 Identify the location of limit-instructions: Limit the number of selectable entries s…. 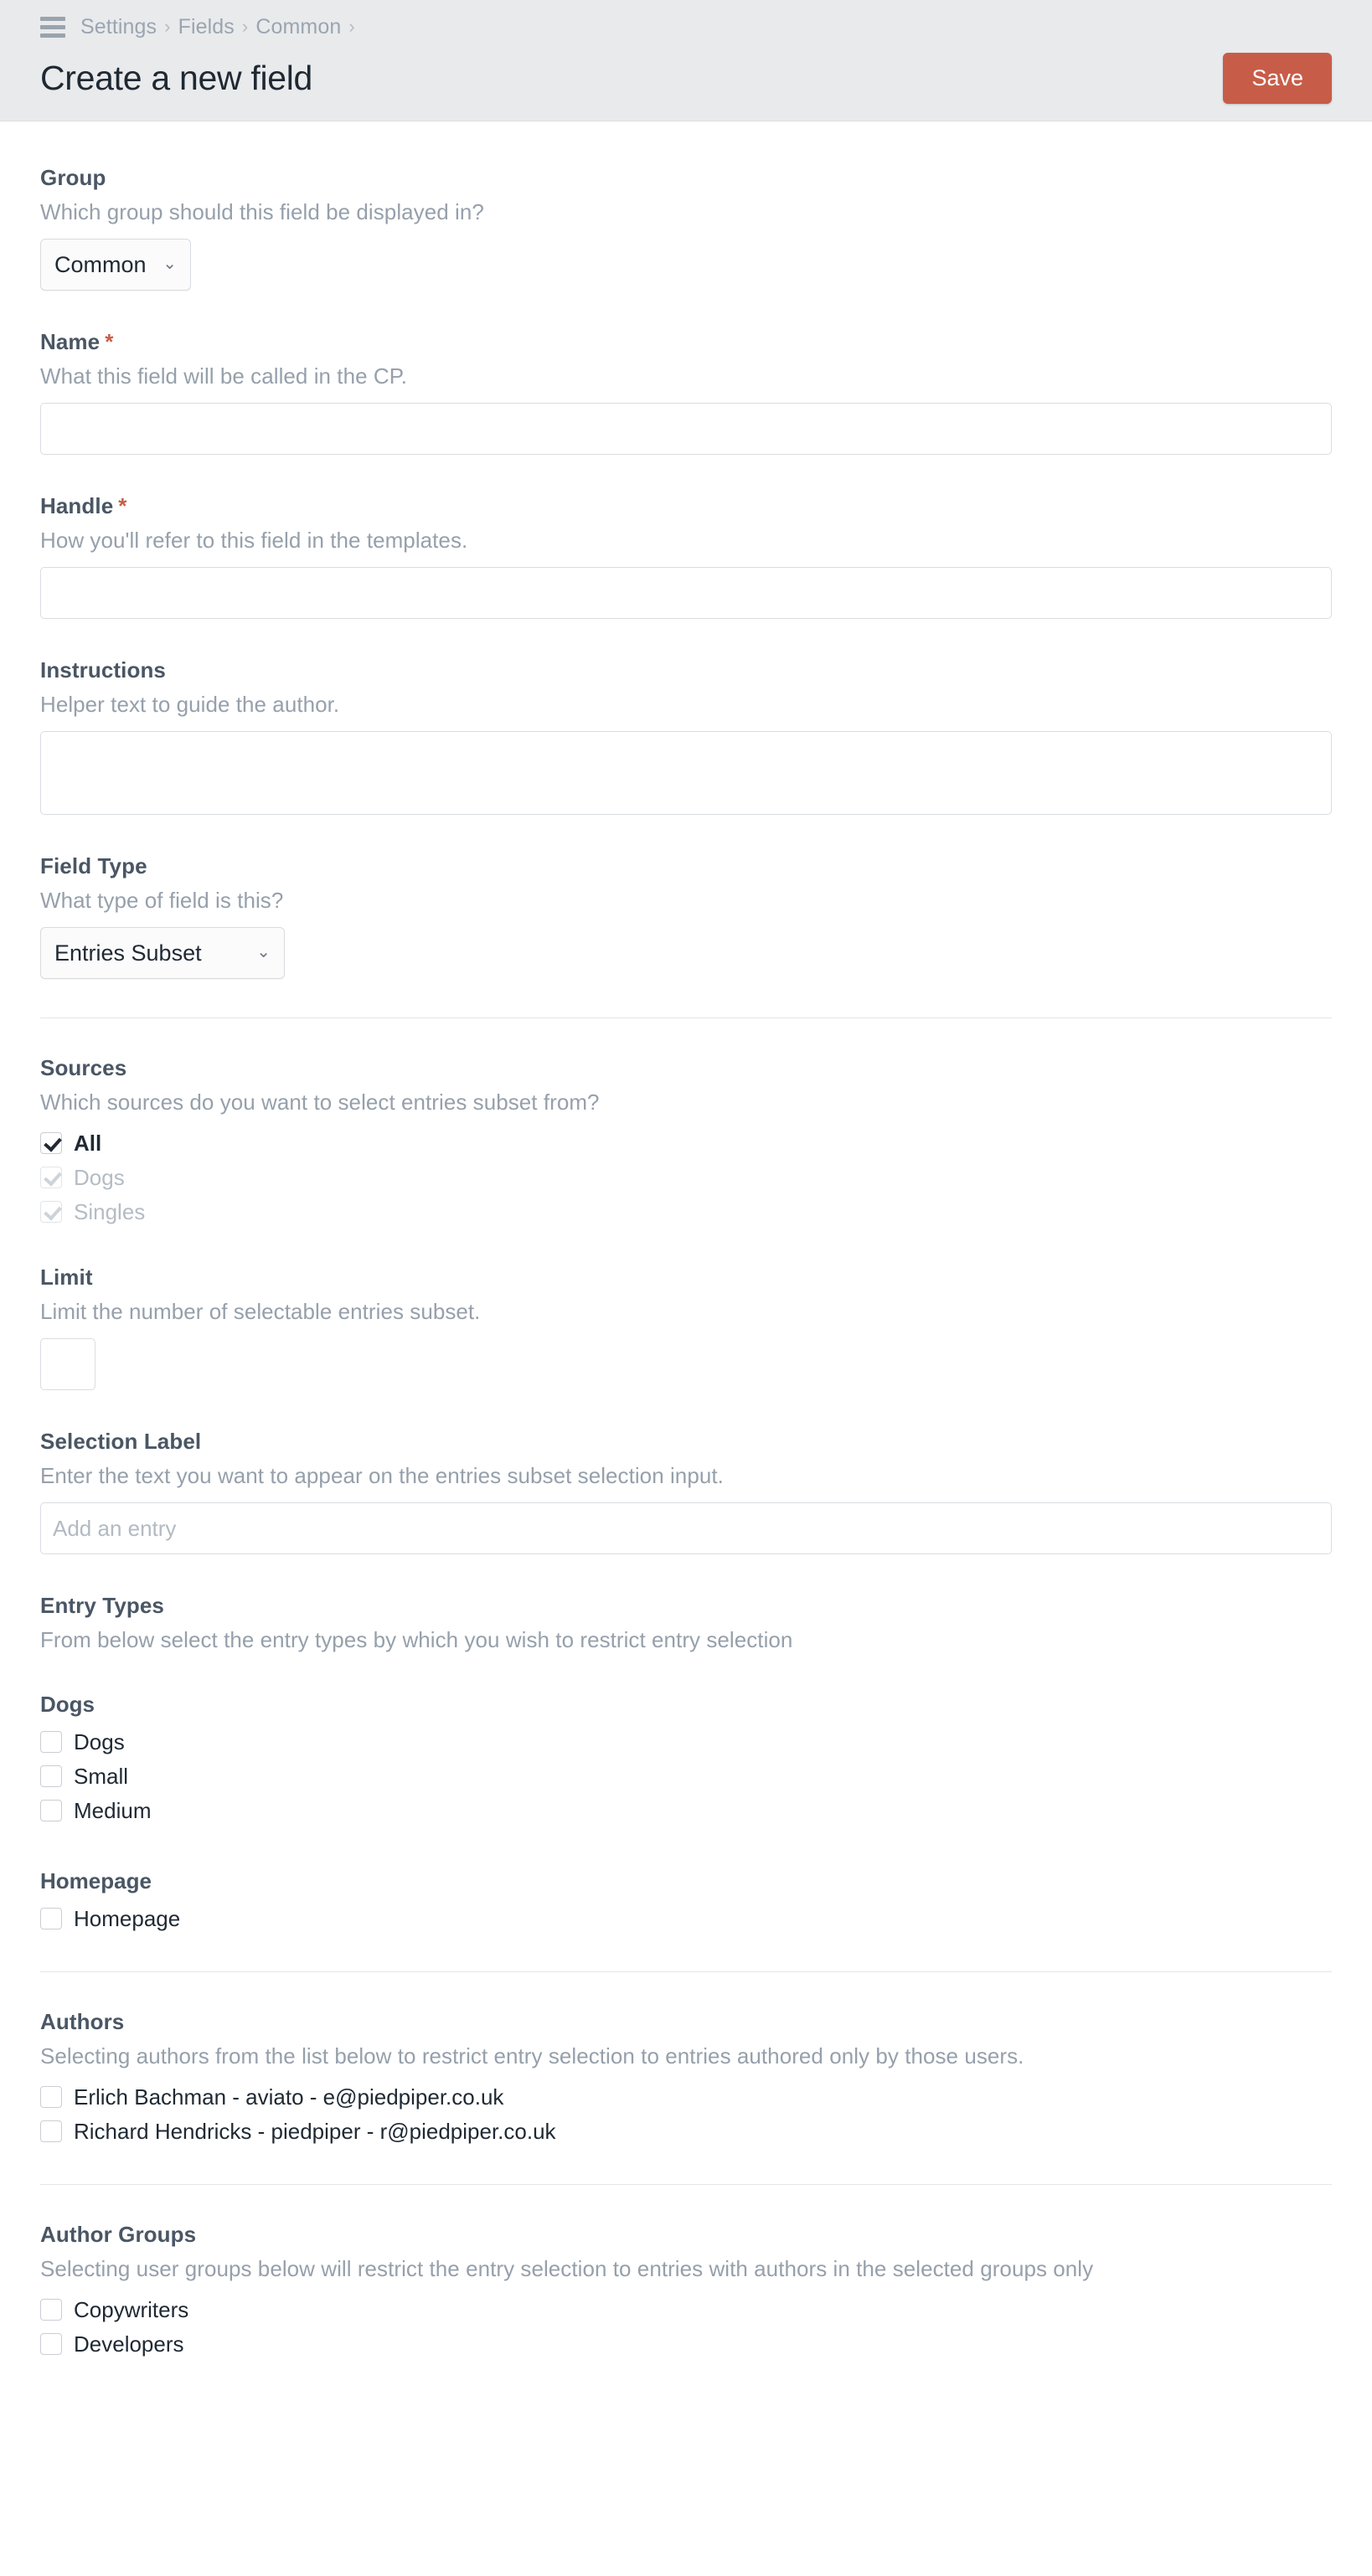
(260, 1311).